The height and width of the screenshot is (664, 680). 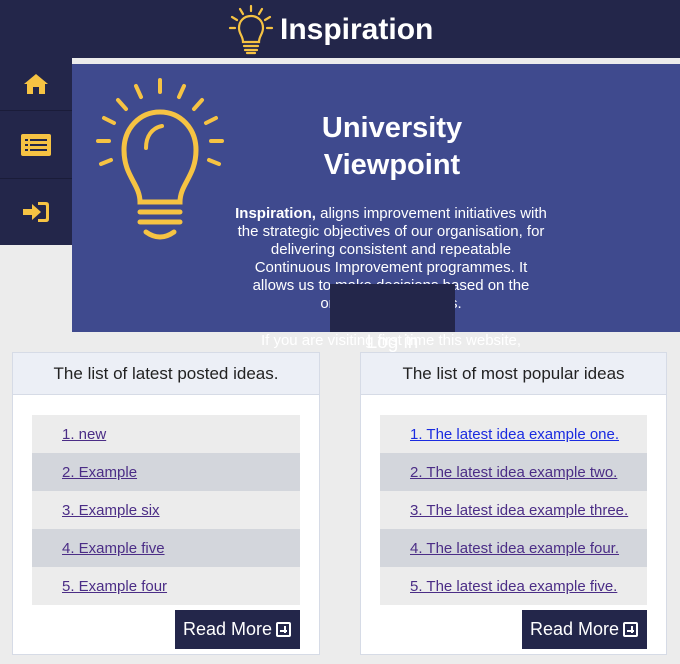 What do you see at coordinates (357, 29) in the screenshot?
I see `app-title: Inspiration` at bounding box center [357, 29].